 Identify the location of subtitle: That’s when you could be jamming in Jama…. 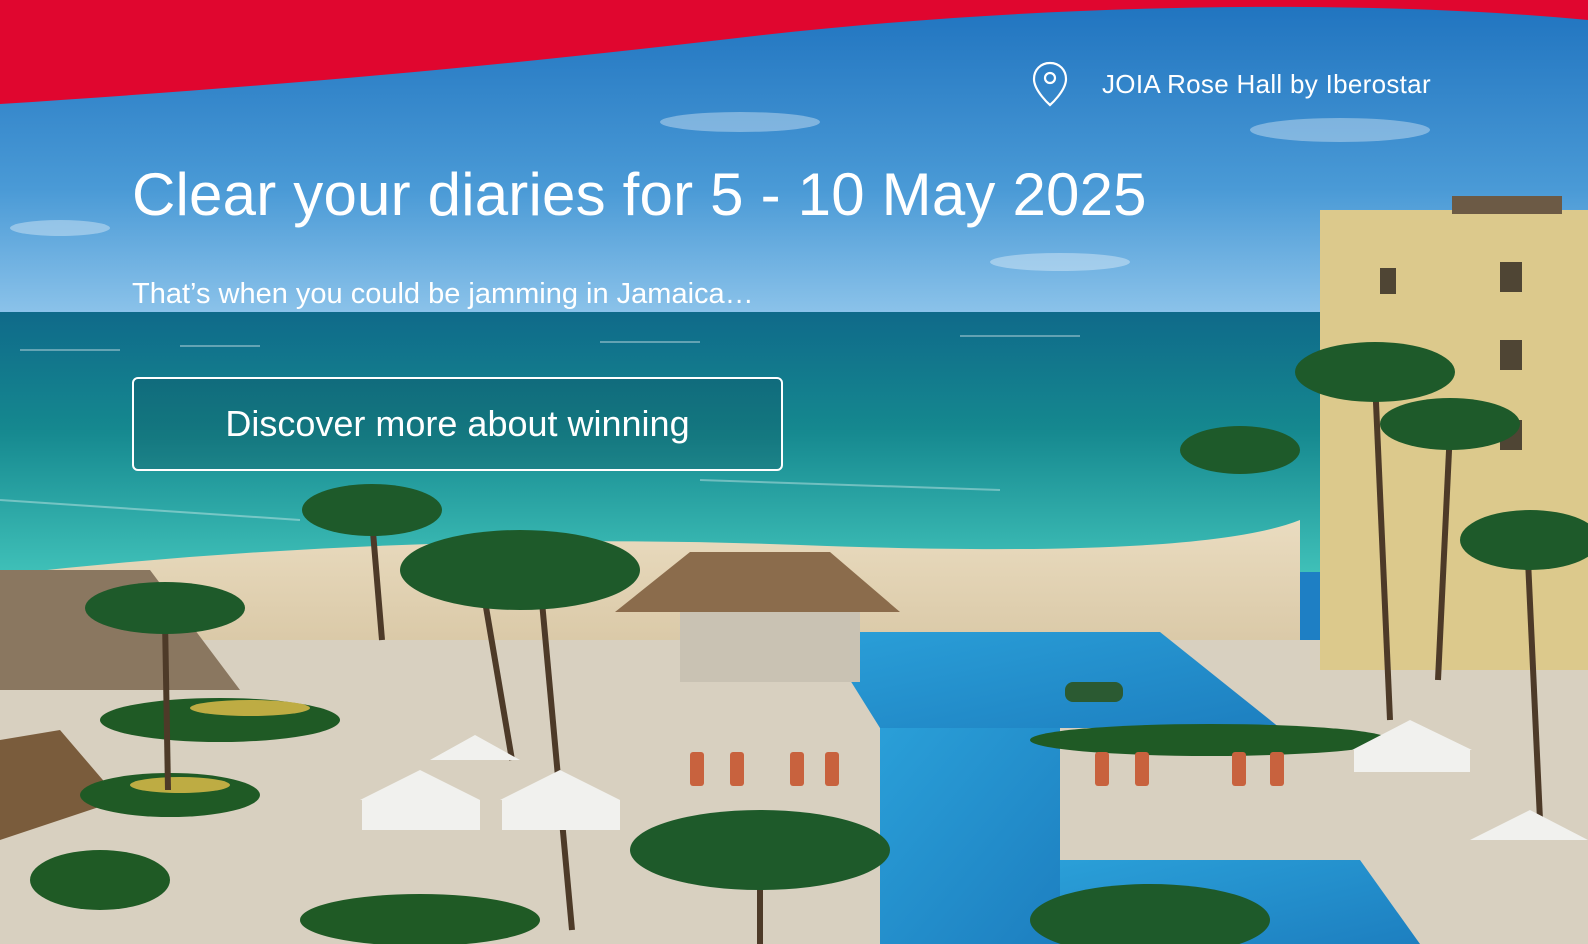
(443, 294).